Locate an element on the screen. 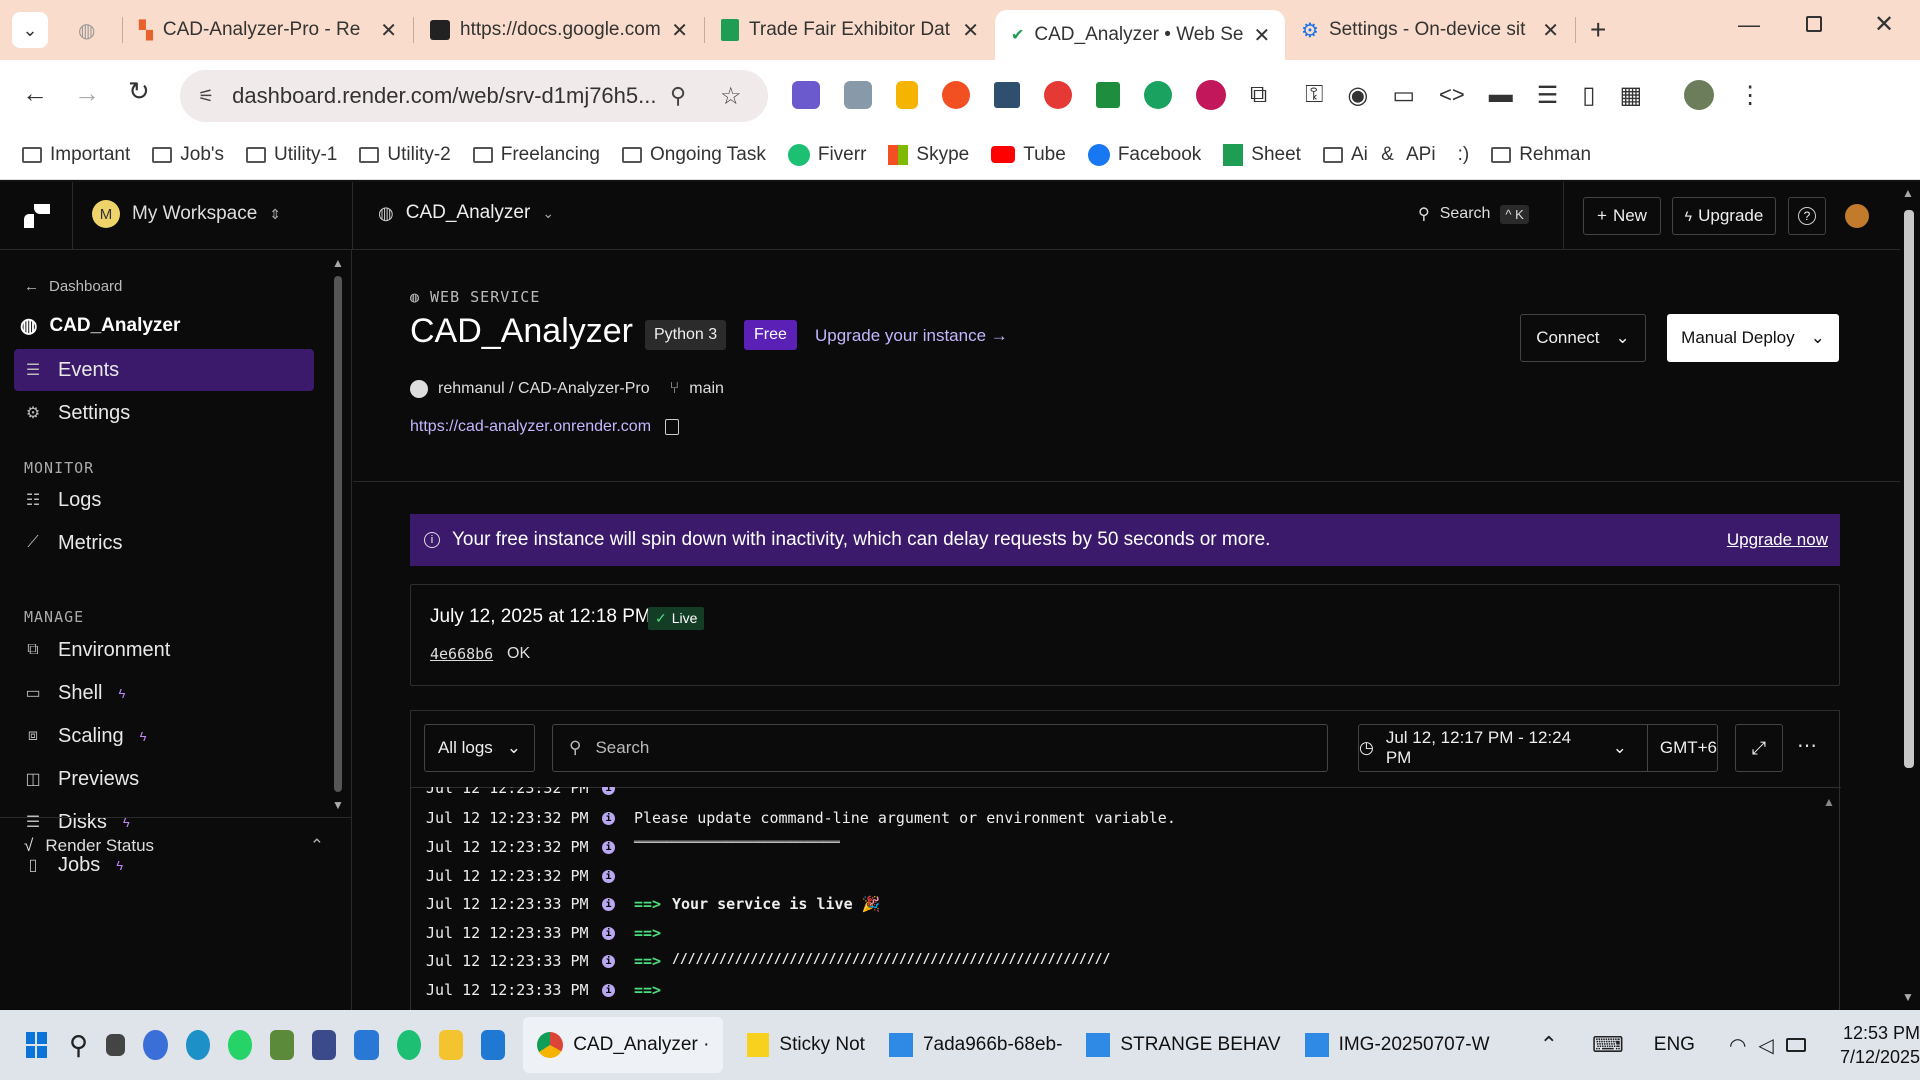 This screenshot has width=1920, height=1080. reload-icon: ↻ is located at coordinates (139, 91).